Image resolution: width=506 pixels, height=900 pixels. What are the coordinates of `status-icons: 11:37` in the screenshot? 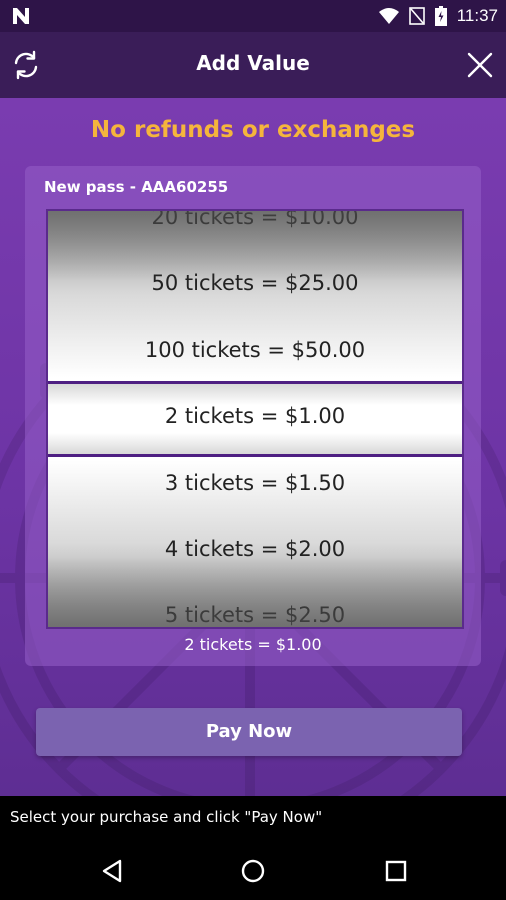 It's located at (438, 16).